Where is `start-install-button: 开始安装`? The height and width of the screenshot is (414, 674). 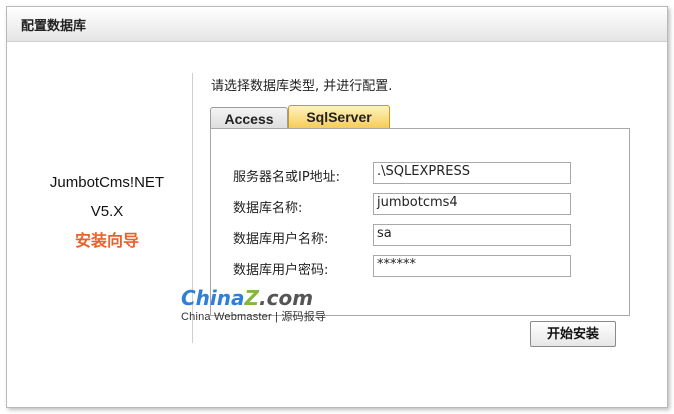
start-install-button: 开始安装 is located at coordinates (573, 334).